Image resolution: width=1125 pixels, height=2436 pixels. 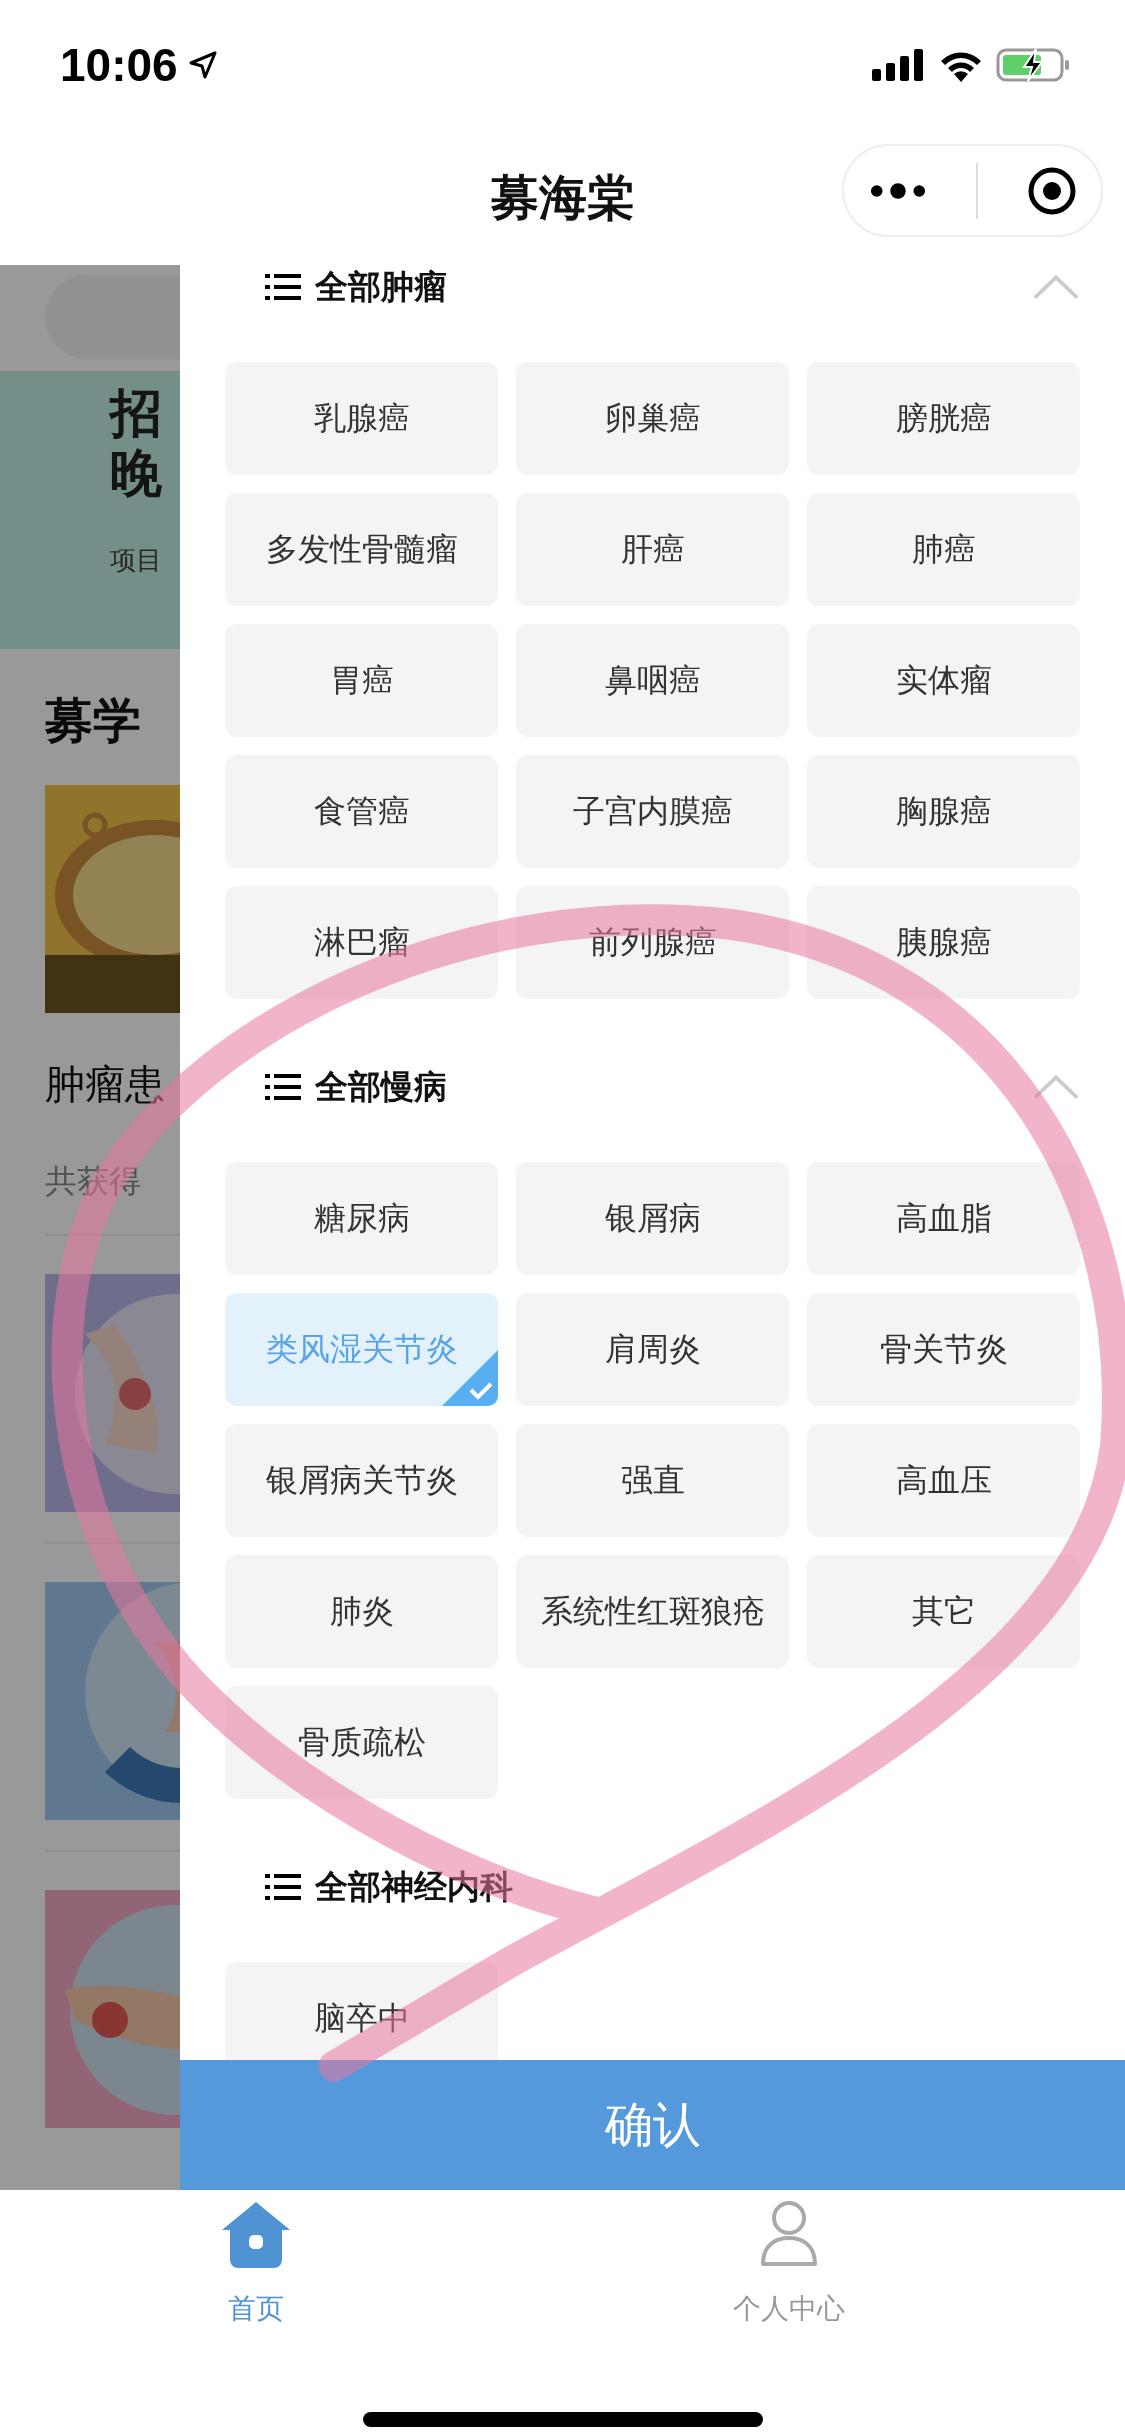 I want to click on banner-note: 项目, so click(x=136, y=560).